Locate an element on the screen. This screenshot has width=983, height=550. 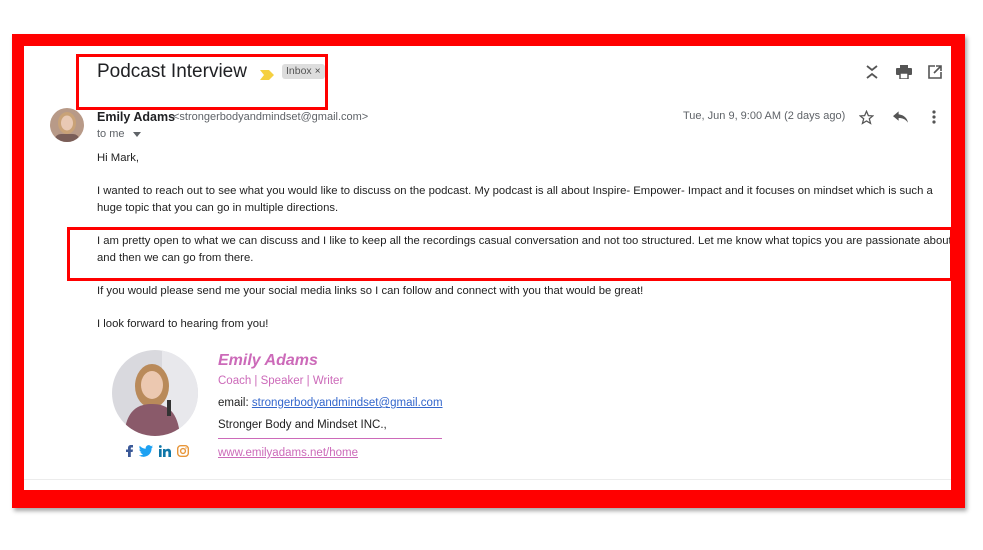
collapse-all-icon is located at coordinates (872, 72).